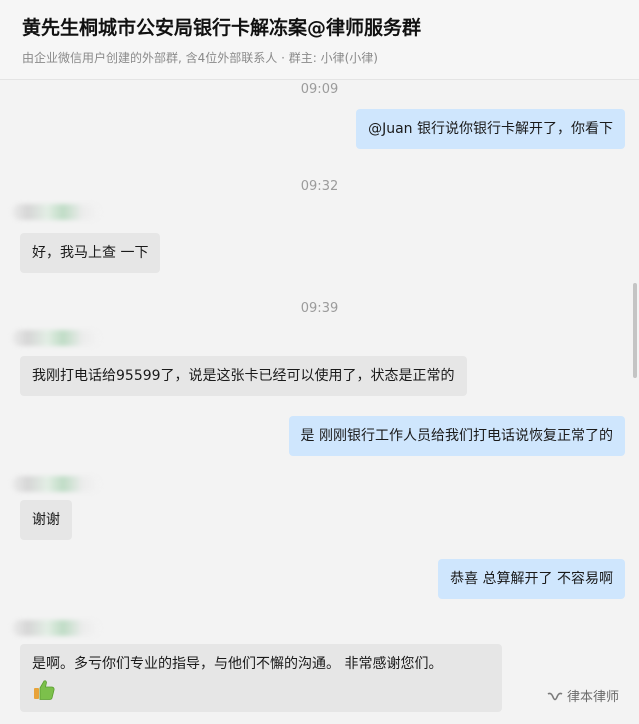 This screenshot has height=724, width=639. What do you see at coordinates (90, 253) in the screenshot?
I see `message-bubble-incoming: 好，我马上查 一下` at bounding box center [90, 253].